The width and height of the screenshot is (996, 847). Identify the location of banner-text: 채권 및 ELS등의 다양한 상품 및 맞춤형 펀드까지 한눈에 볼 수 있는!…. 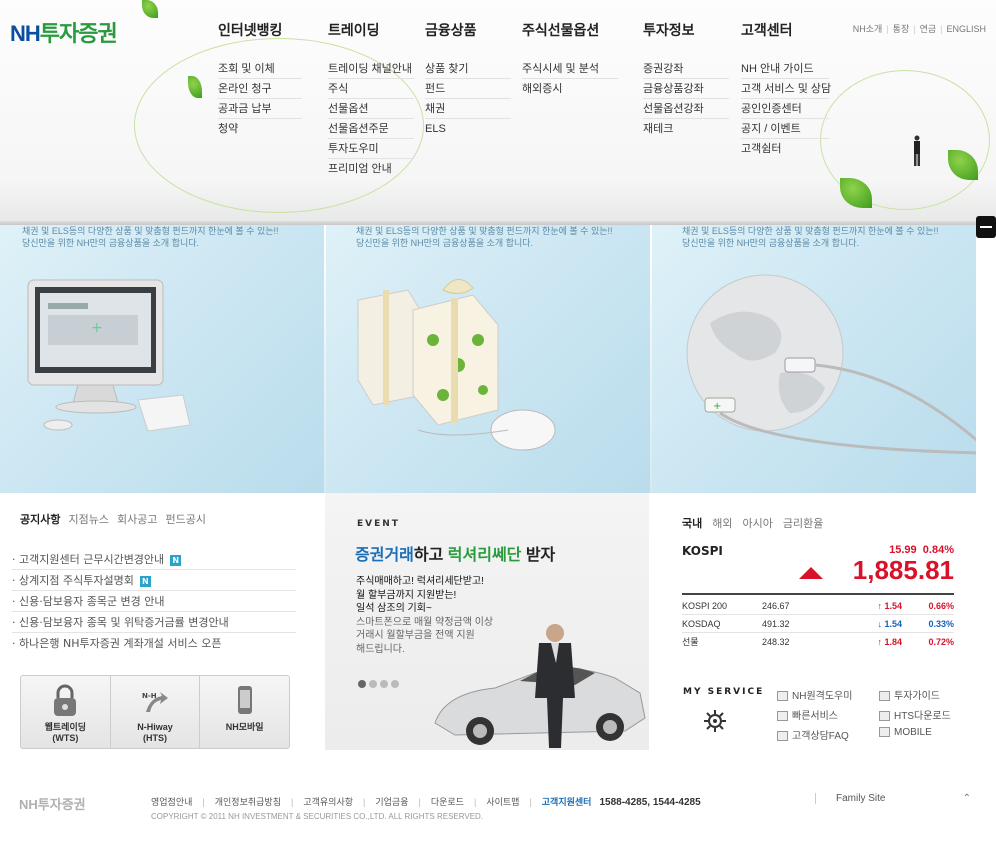
(484, 237).